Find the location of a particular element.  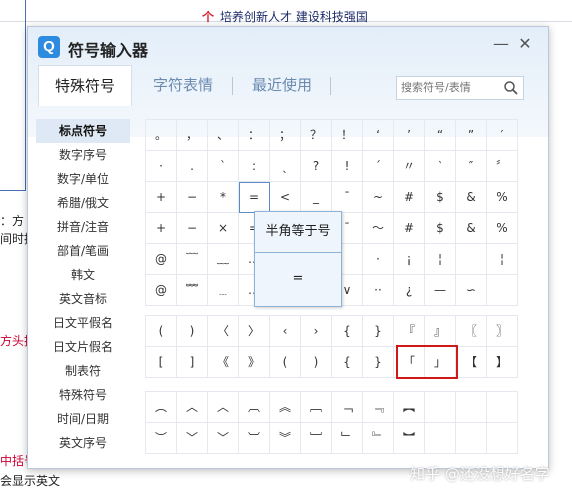

sidebar-item: 部首/笔画 is located at coordinates (83, 251).